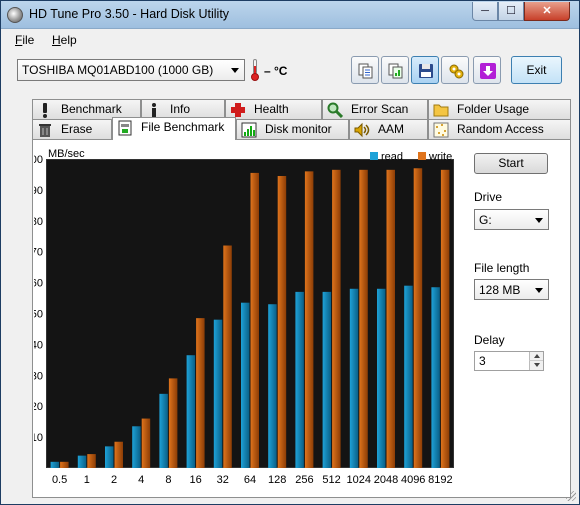 This screenshot has width=580, height=505. Describe the element at coordinates (131, 70) in the screenshot. I see `drive-select: TOSHIBA MQ01ABD100 (1000 GB)` at that location.